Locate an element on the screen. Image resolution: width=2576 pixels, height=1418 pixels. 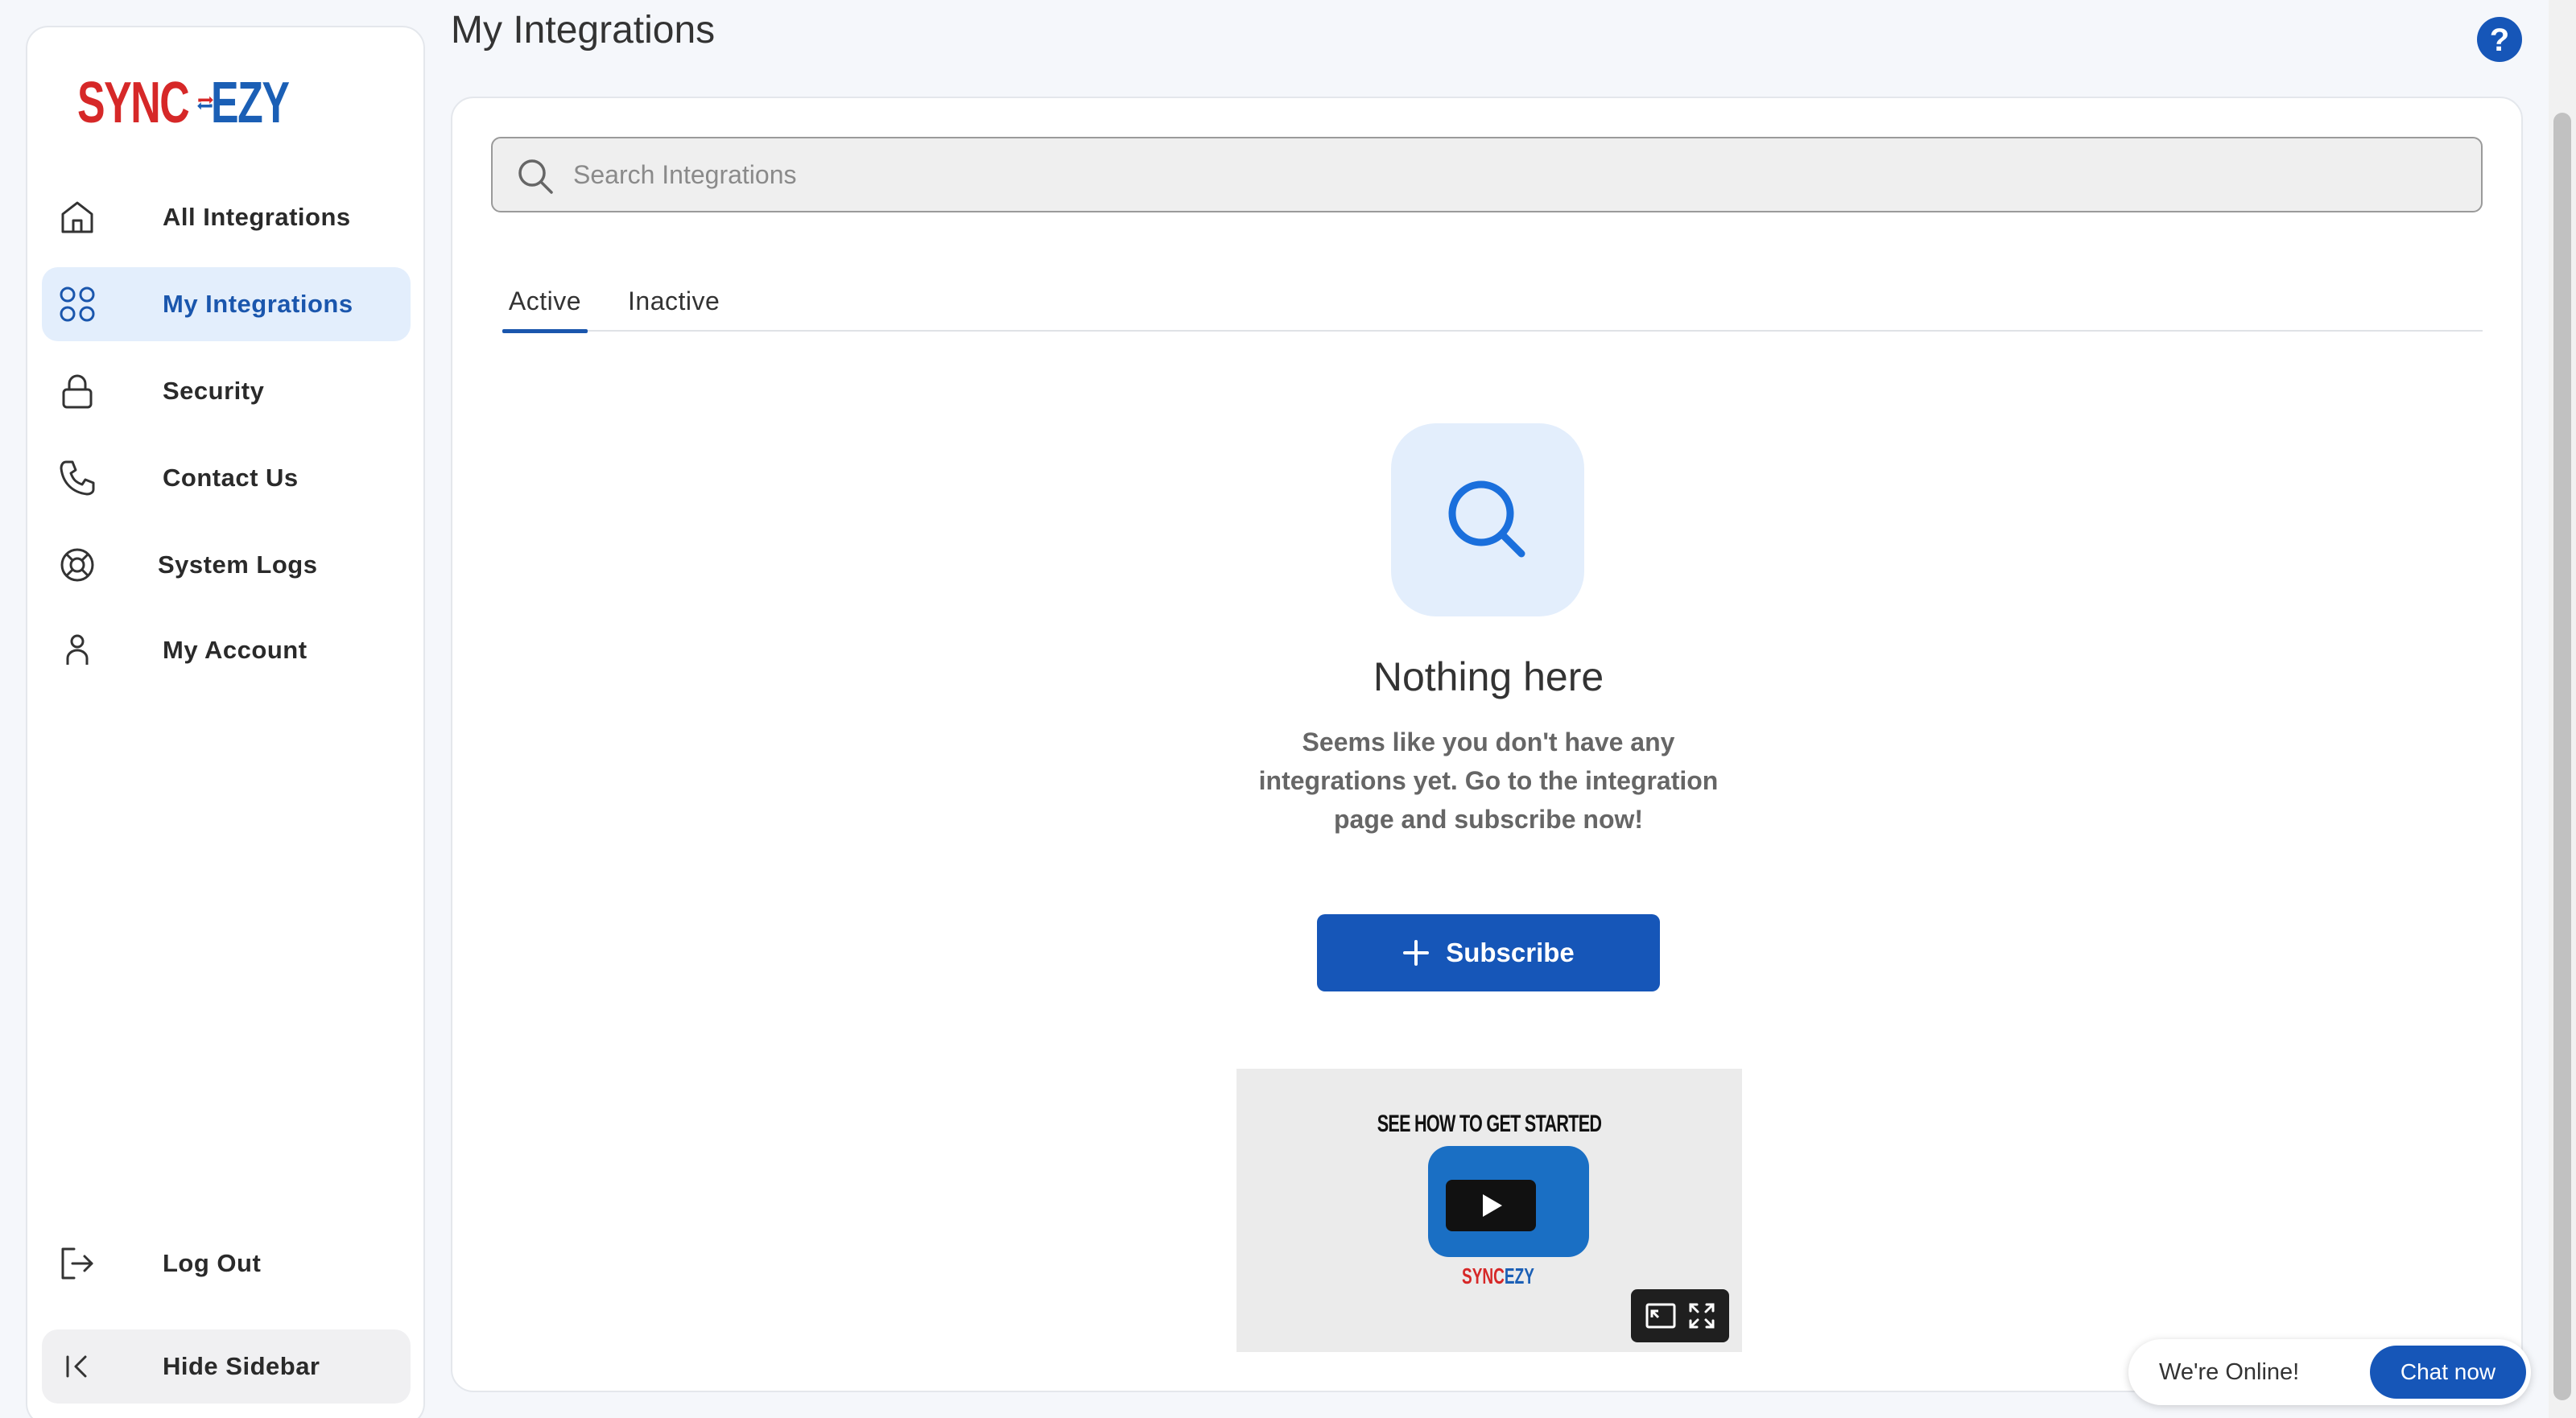
tab-inactive: Inactive is located at coordinates (674, 308).